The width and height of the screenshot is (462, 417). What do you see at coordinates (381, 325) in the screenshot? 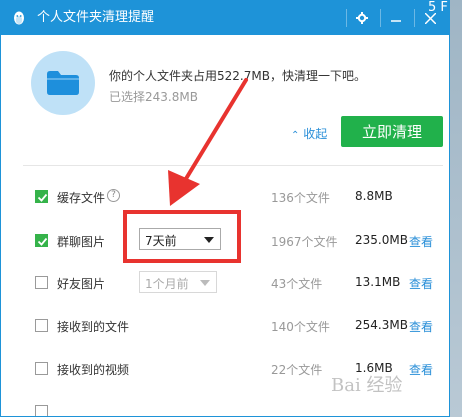
I see `row-size: 254.3MB` at bounding box center [381, 325].